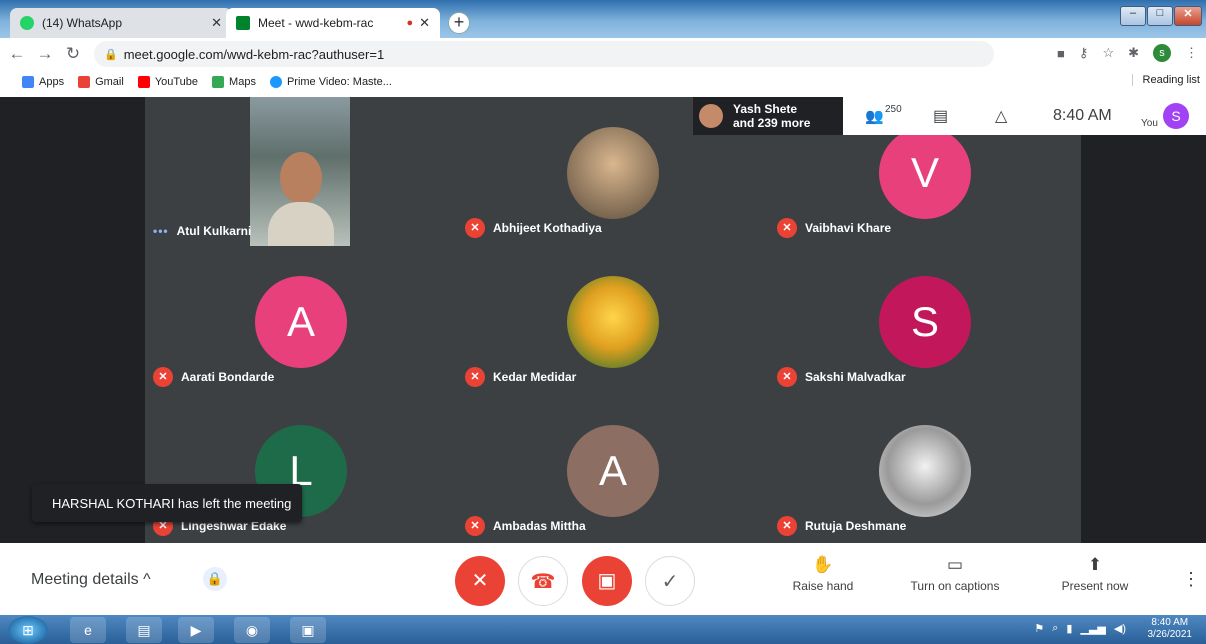 The height and width of the screenshot is (644, 1206). I want to click on chrome-icon: ◉, so click(252, 630).